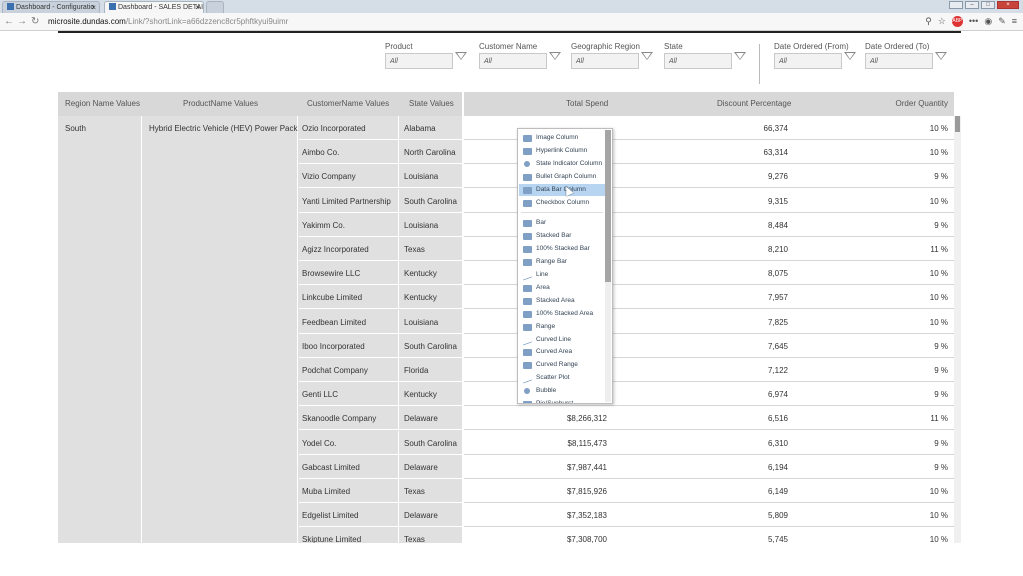  I want to click on table-row: $7,815,926 6,149 10 %, so click(709, 491).